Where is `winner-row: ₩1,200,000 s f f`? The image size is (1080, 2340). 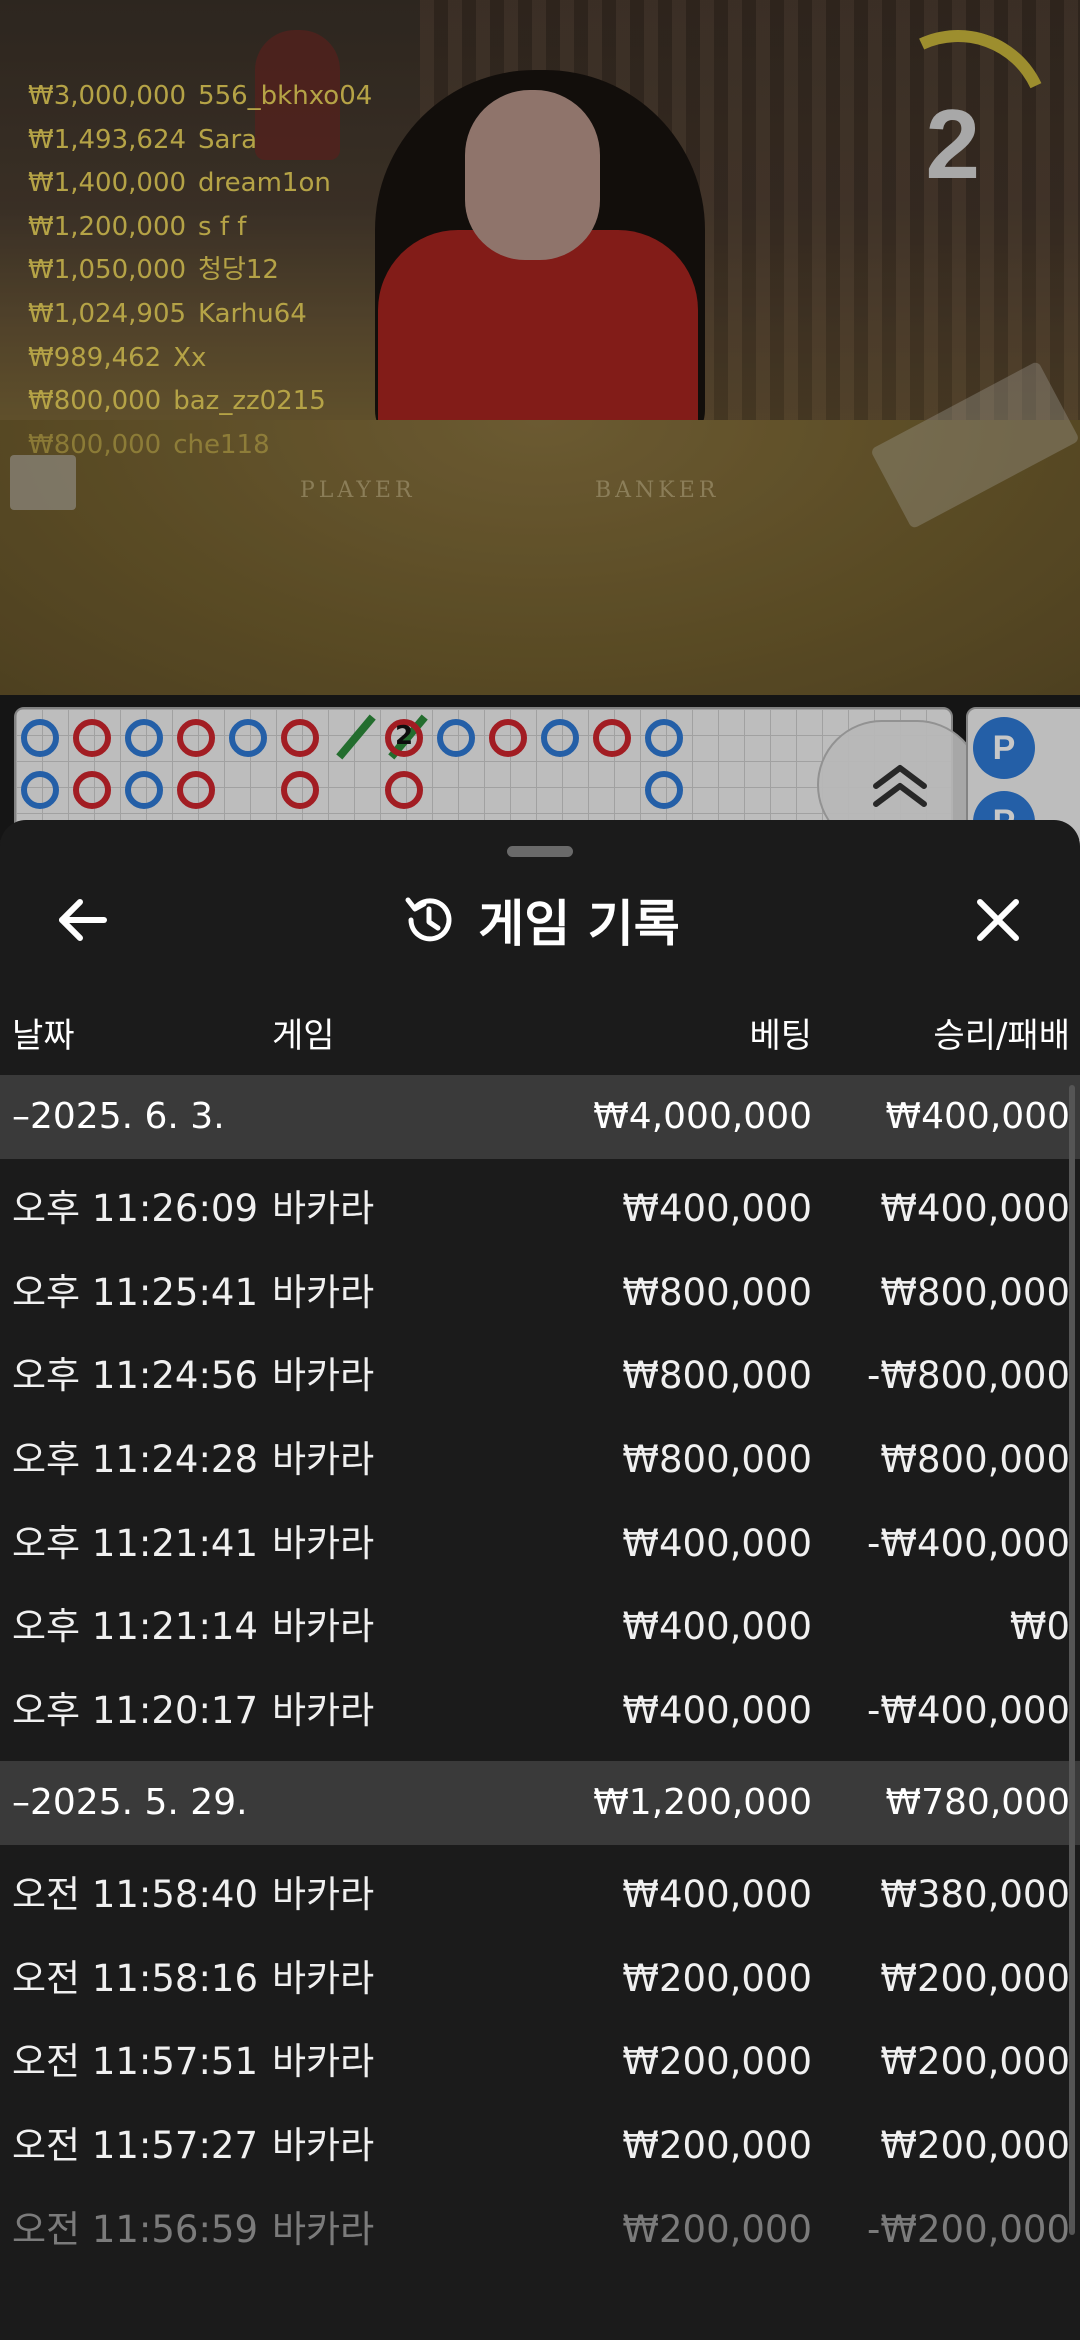
winner-row: ₩1,200,000 s f f is located at coordinates (137, 226).